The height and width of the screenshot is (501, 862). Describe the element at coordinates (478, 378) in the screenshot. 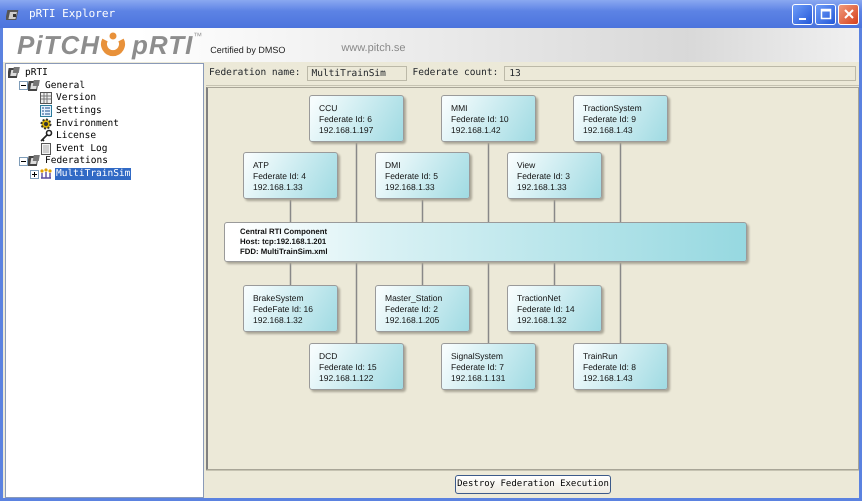

I see `ip-address: 192.168.1.131` at that location.